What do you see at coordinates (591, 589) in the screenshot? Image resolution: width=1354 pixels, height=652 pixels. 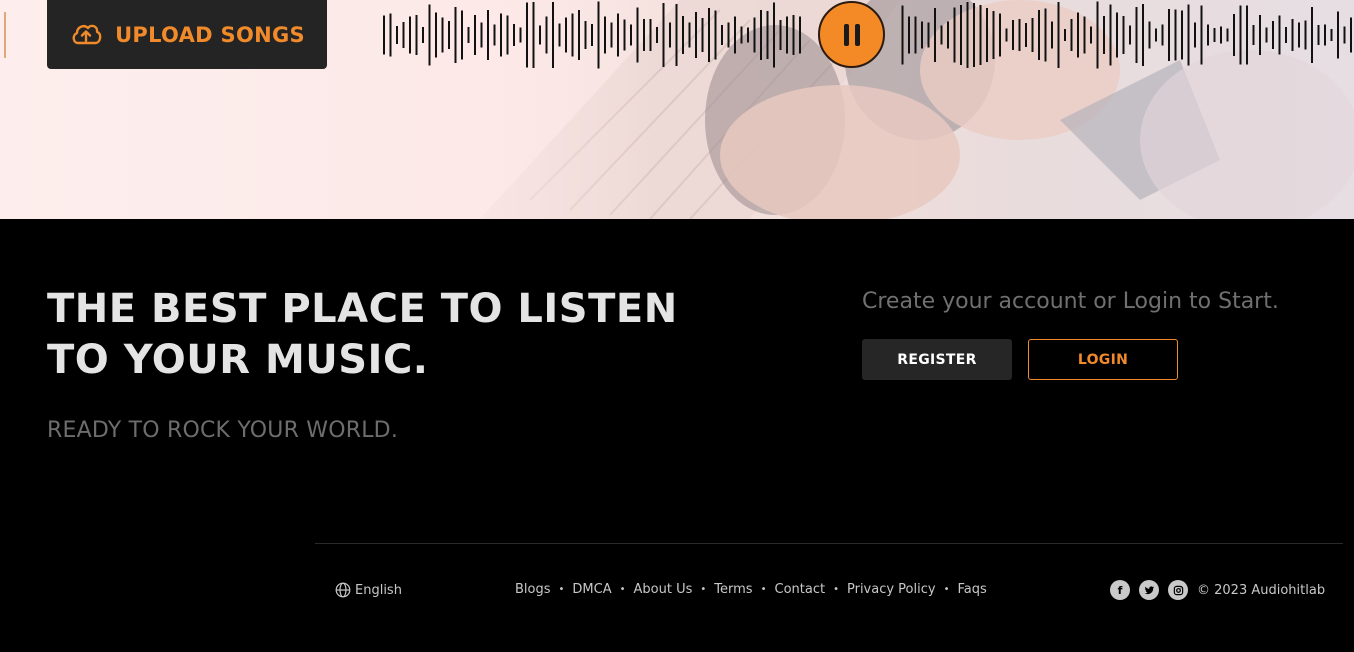 I see `footer-link-dmca: DMCA` at bounding box center [591, 589].